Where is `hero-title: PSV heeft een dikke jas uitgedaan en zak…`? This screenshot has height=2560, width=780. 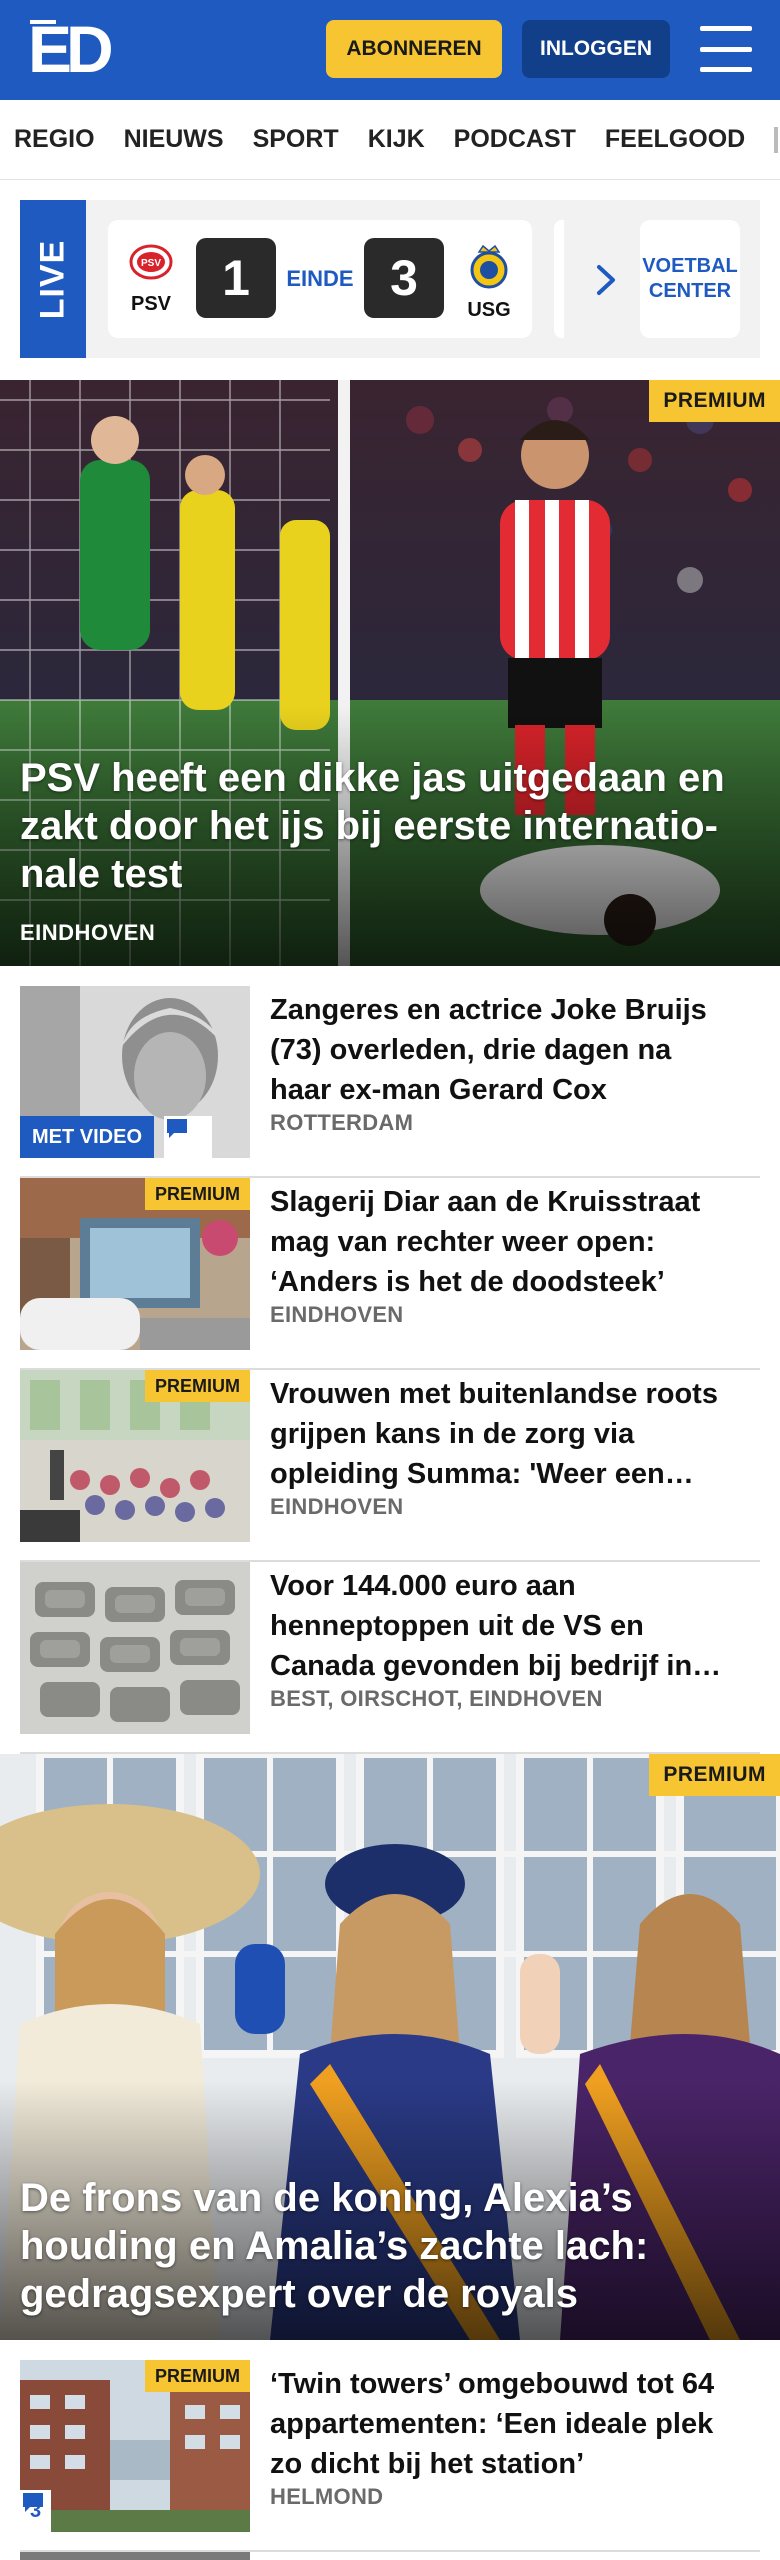 hero-title: PSV heeft een dikke jas uitgedaan en zak… is located at coordinates (372, 826).